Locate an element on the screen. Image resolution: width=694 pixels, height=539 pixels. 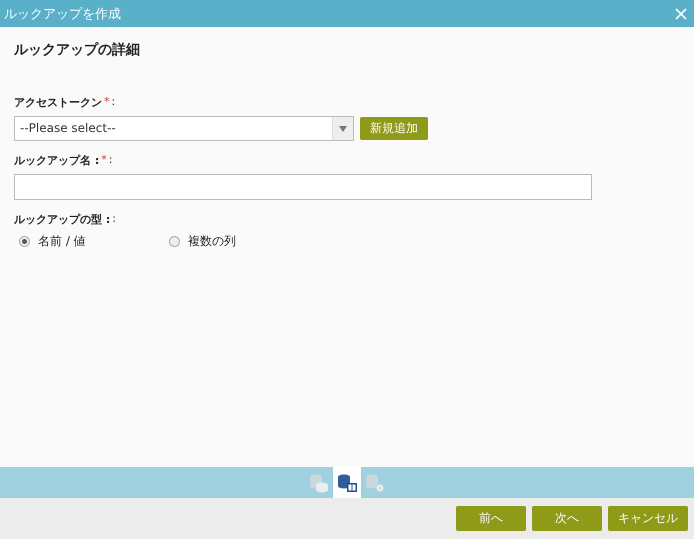
add-new-button: 新規追加 is located at coordinates (394, 128).